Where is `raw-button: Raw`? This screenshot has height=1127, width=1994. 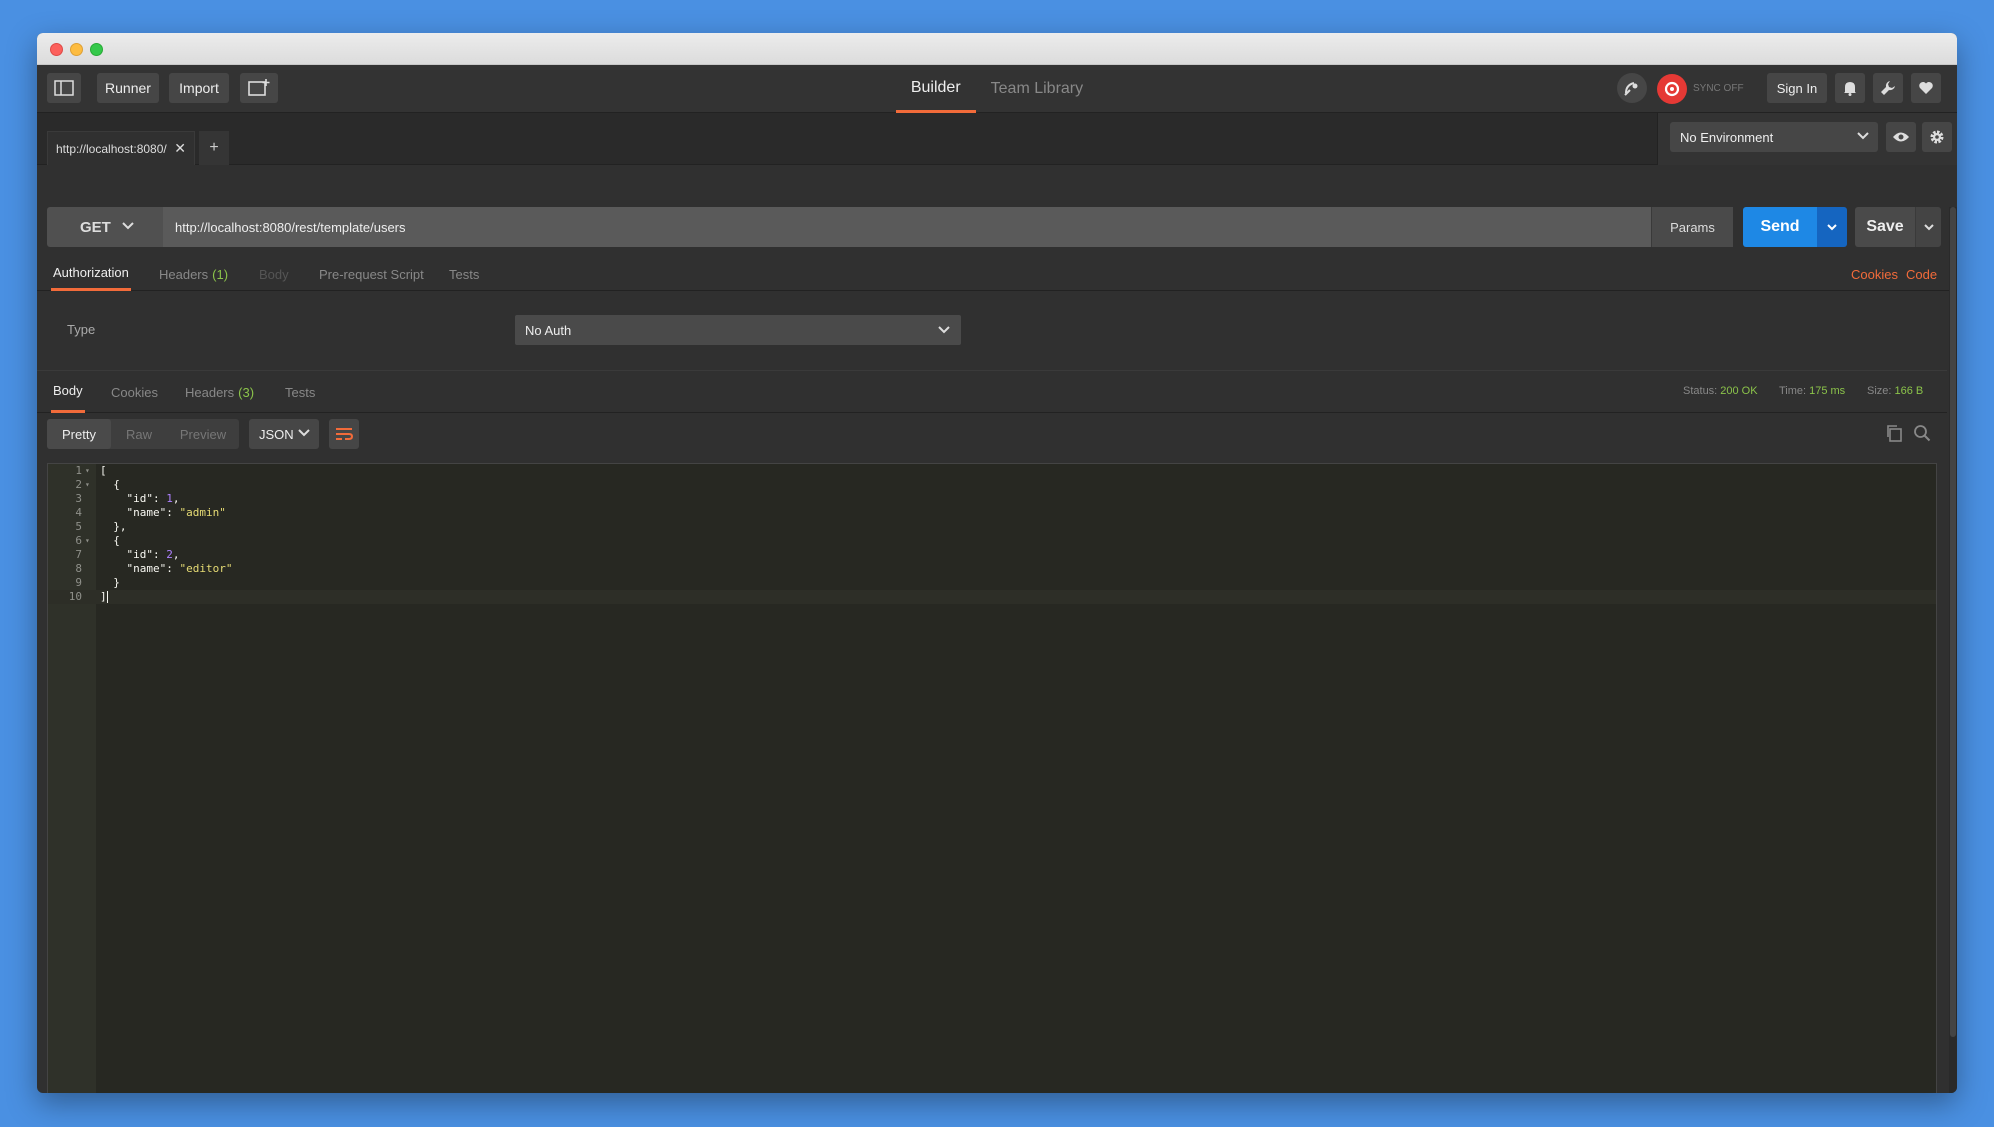 raw-button: Raw is located at coordinates (139, 434).